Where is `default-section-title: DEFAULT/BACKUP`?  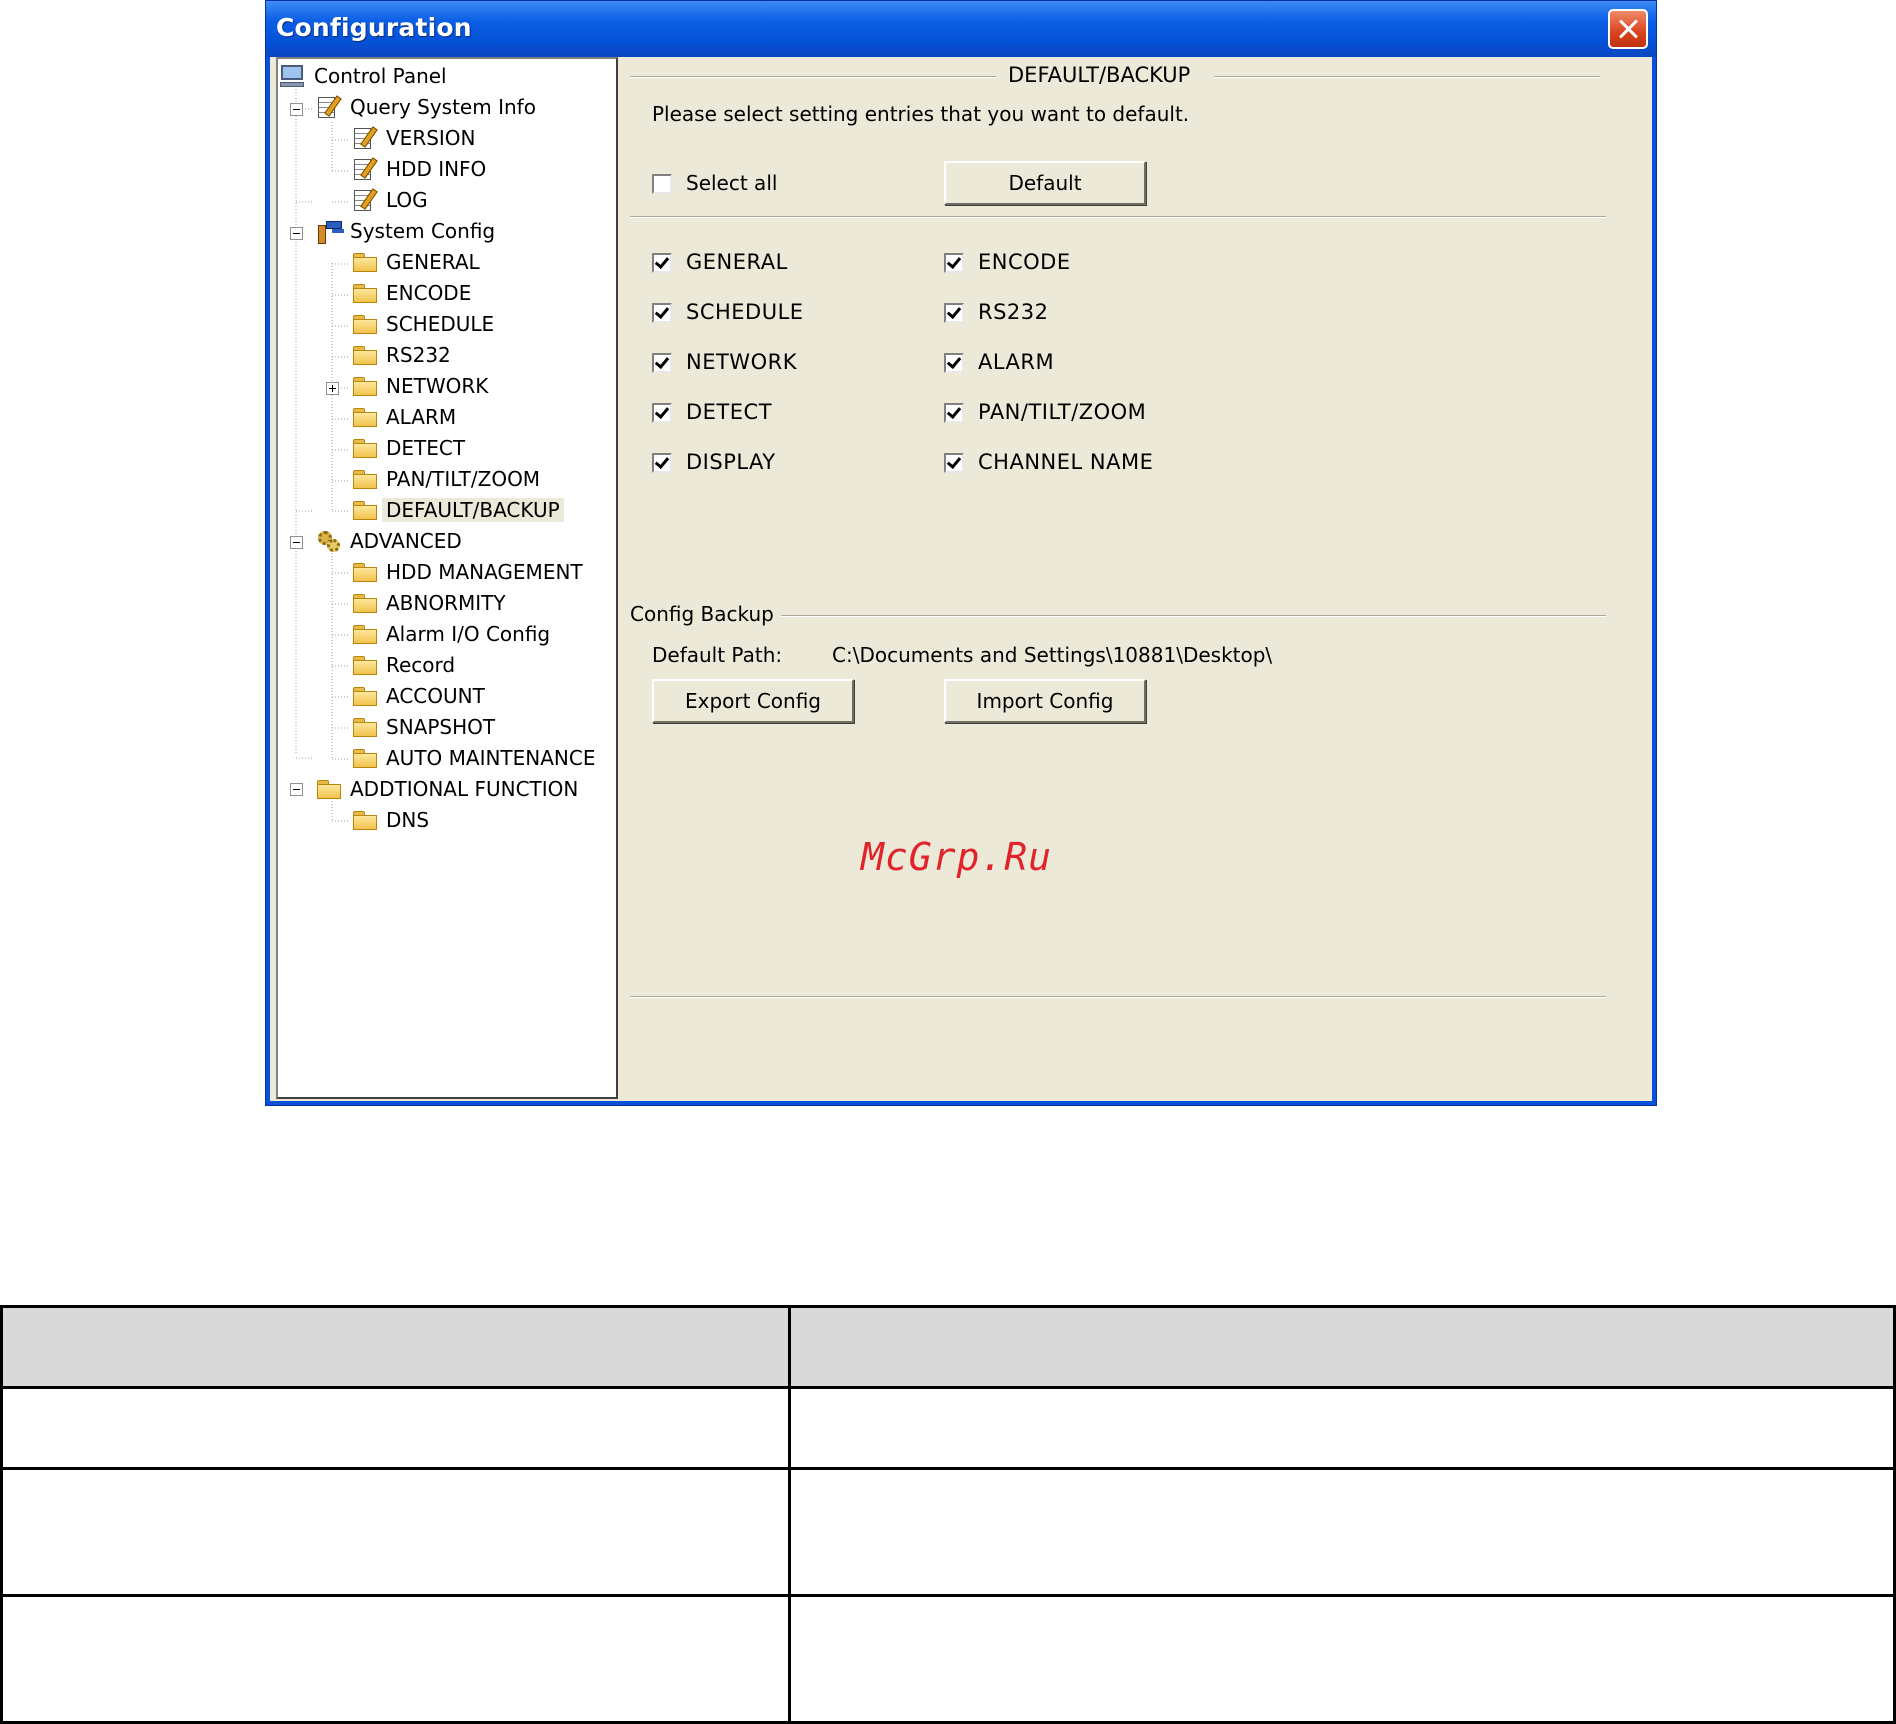
default-section-title: DEFAULT/BACKUP is located at coordinates (1099, 75).